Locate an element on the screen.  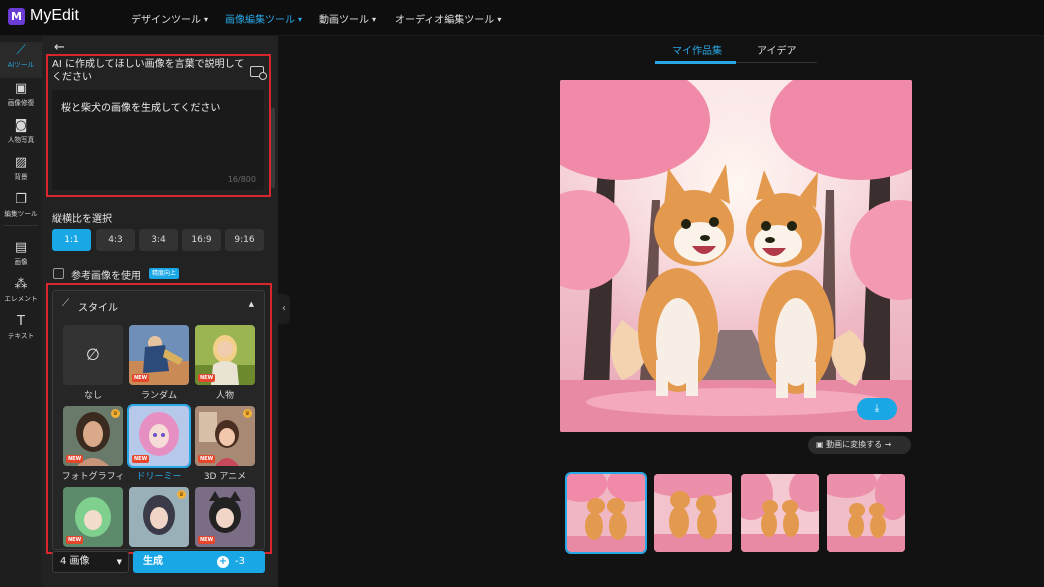
ratio-button-4-3: 4:3 is located at coordinates (115, 240).